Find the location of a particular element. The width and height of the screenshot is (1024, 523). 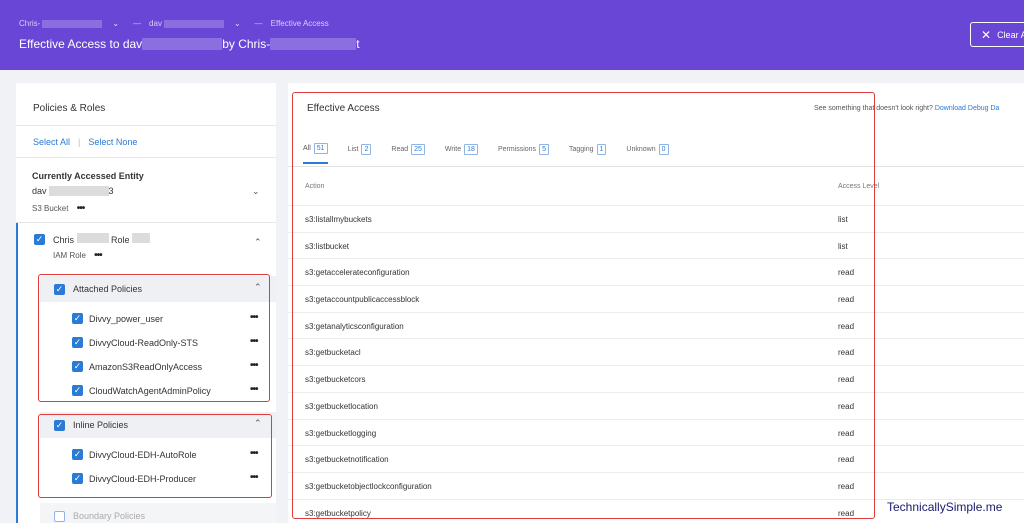

close-icon: ✕ is located at coordinates (986, 34).